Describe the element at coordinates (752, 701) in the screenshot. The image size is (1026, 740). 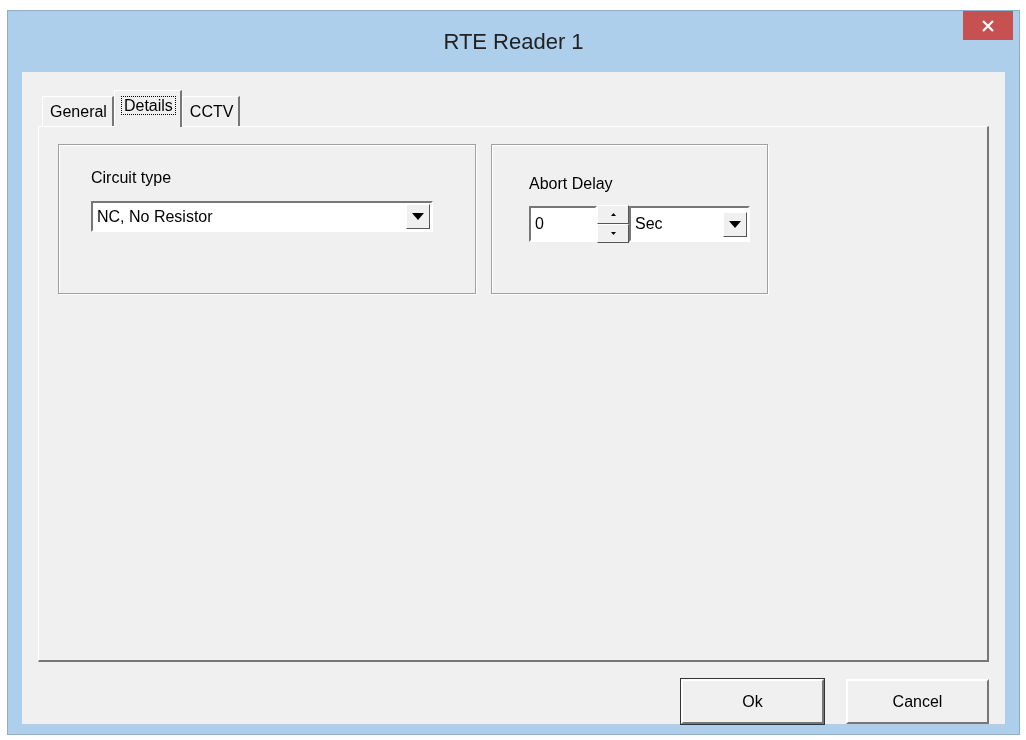
I see `dialog-button: Ok` at that location.